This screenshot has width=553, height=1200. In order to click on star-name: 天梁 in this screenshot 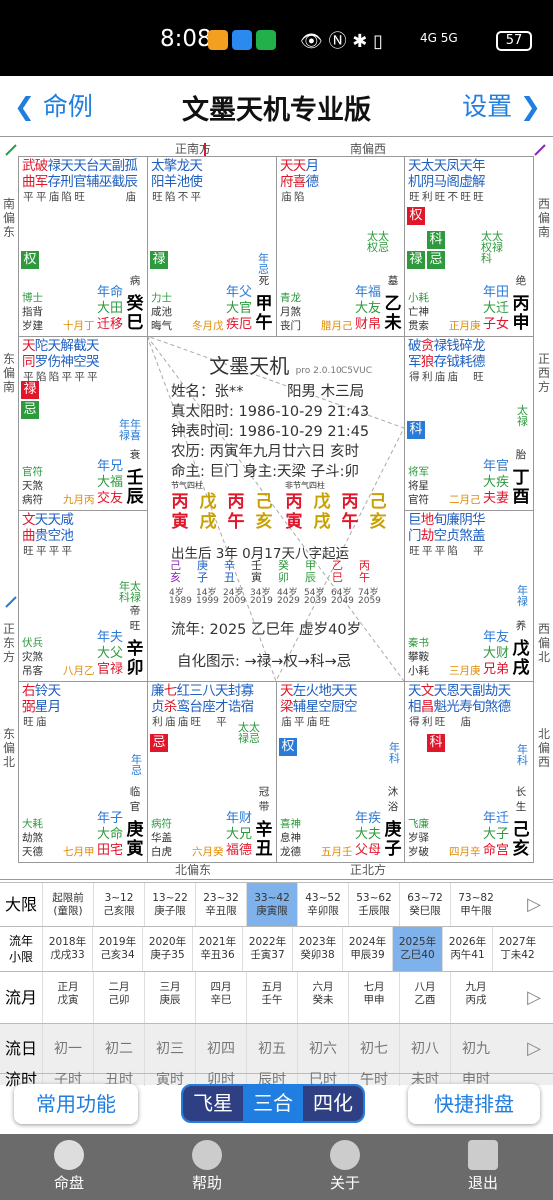, I will do `click(287, 699)`.